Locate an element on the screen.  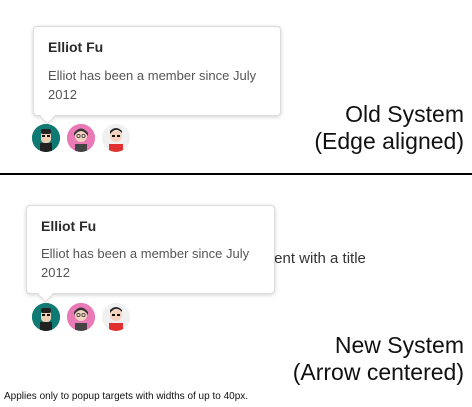
background-content-text: tent with a title is located at coordinates (318, 258).